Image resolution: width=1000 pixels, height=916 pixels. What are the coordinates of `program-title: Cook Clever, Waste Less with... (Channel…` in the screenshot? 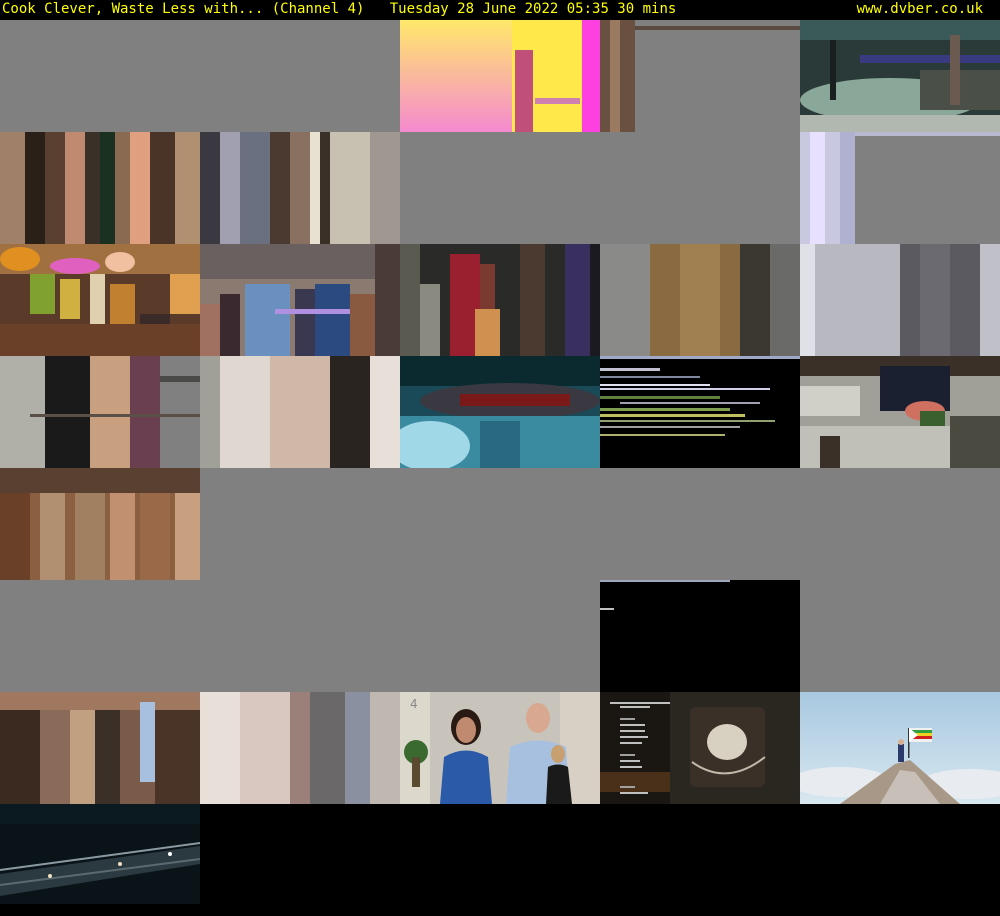 It's located at (339, 9).